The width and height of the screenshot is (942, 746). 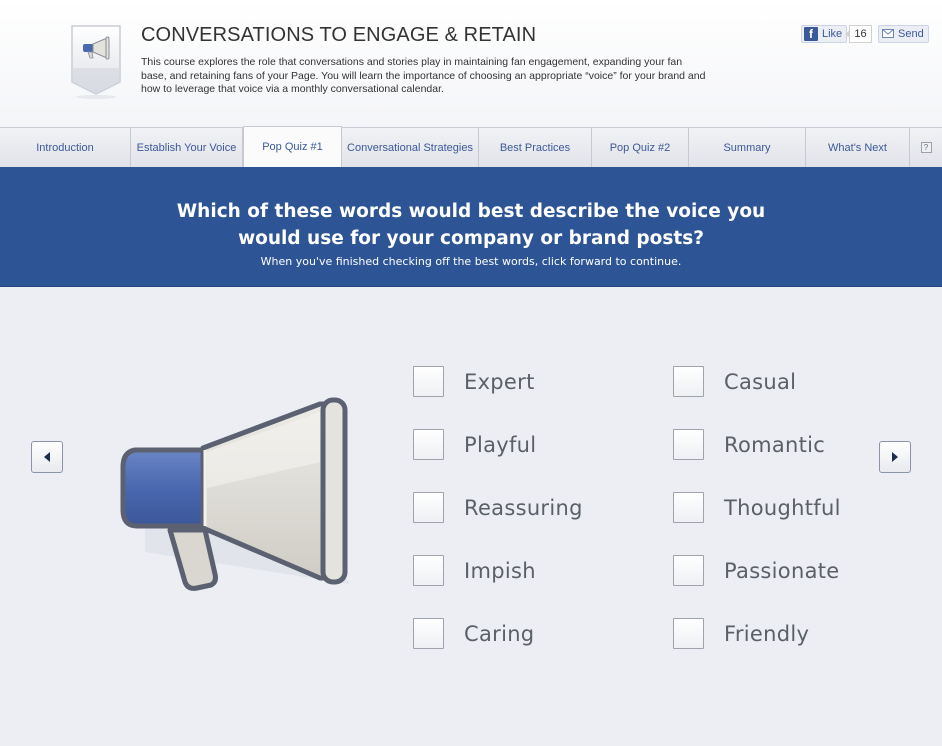 What do you see at coordinates (523, 507) in the screenshot?
I see `choice-label: Reassuring` at bounding box center [523, 507].